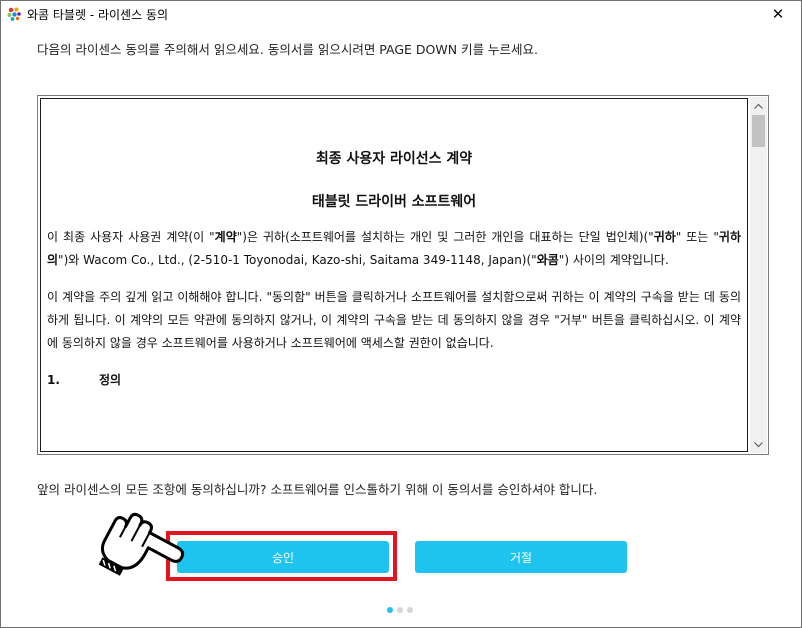  What do you see at coordinates (281, 556) in the screenshot?
I see `highlight-box` at bounding box center [281, 556].